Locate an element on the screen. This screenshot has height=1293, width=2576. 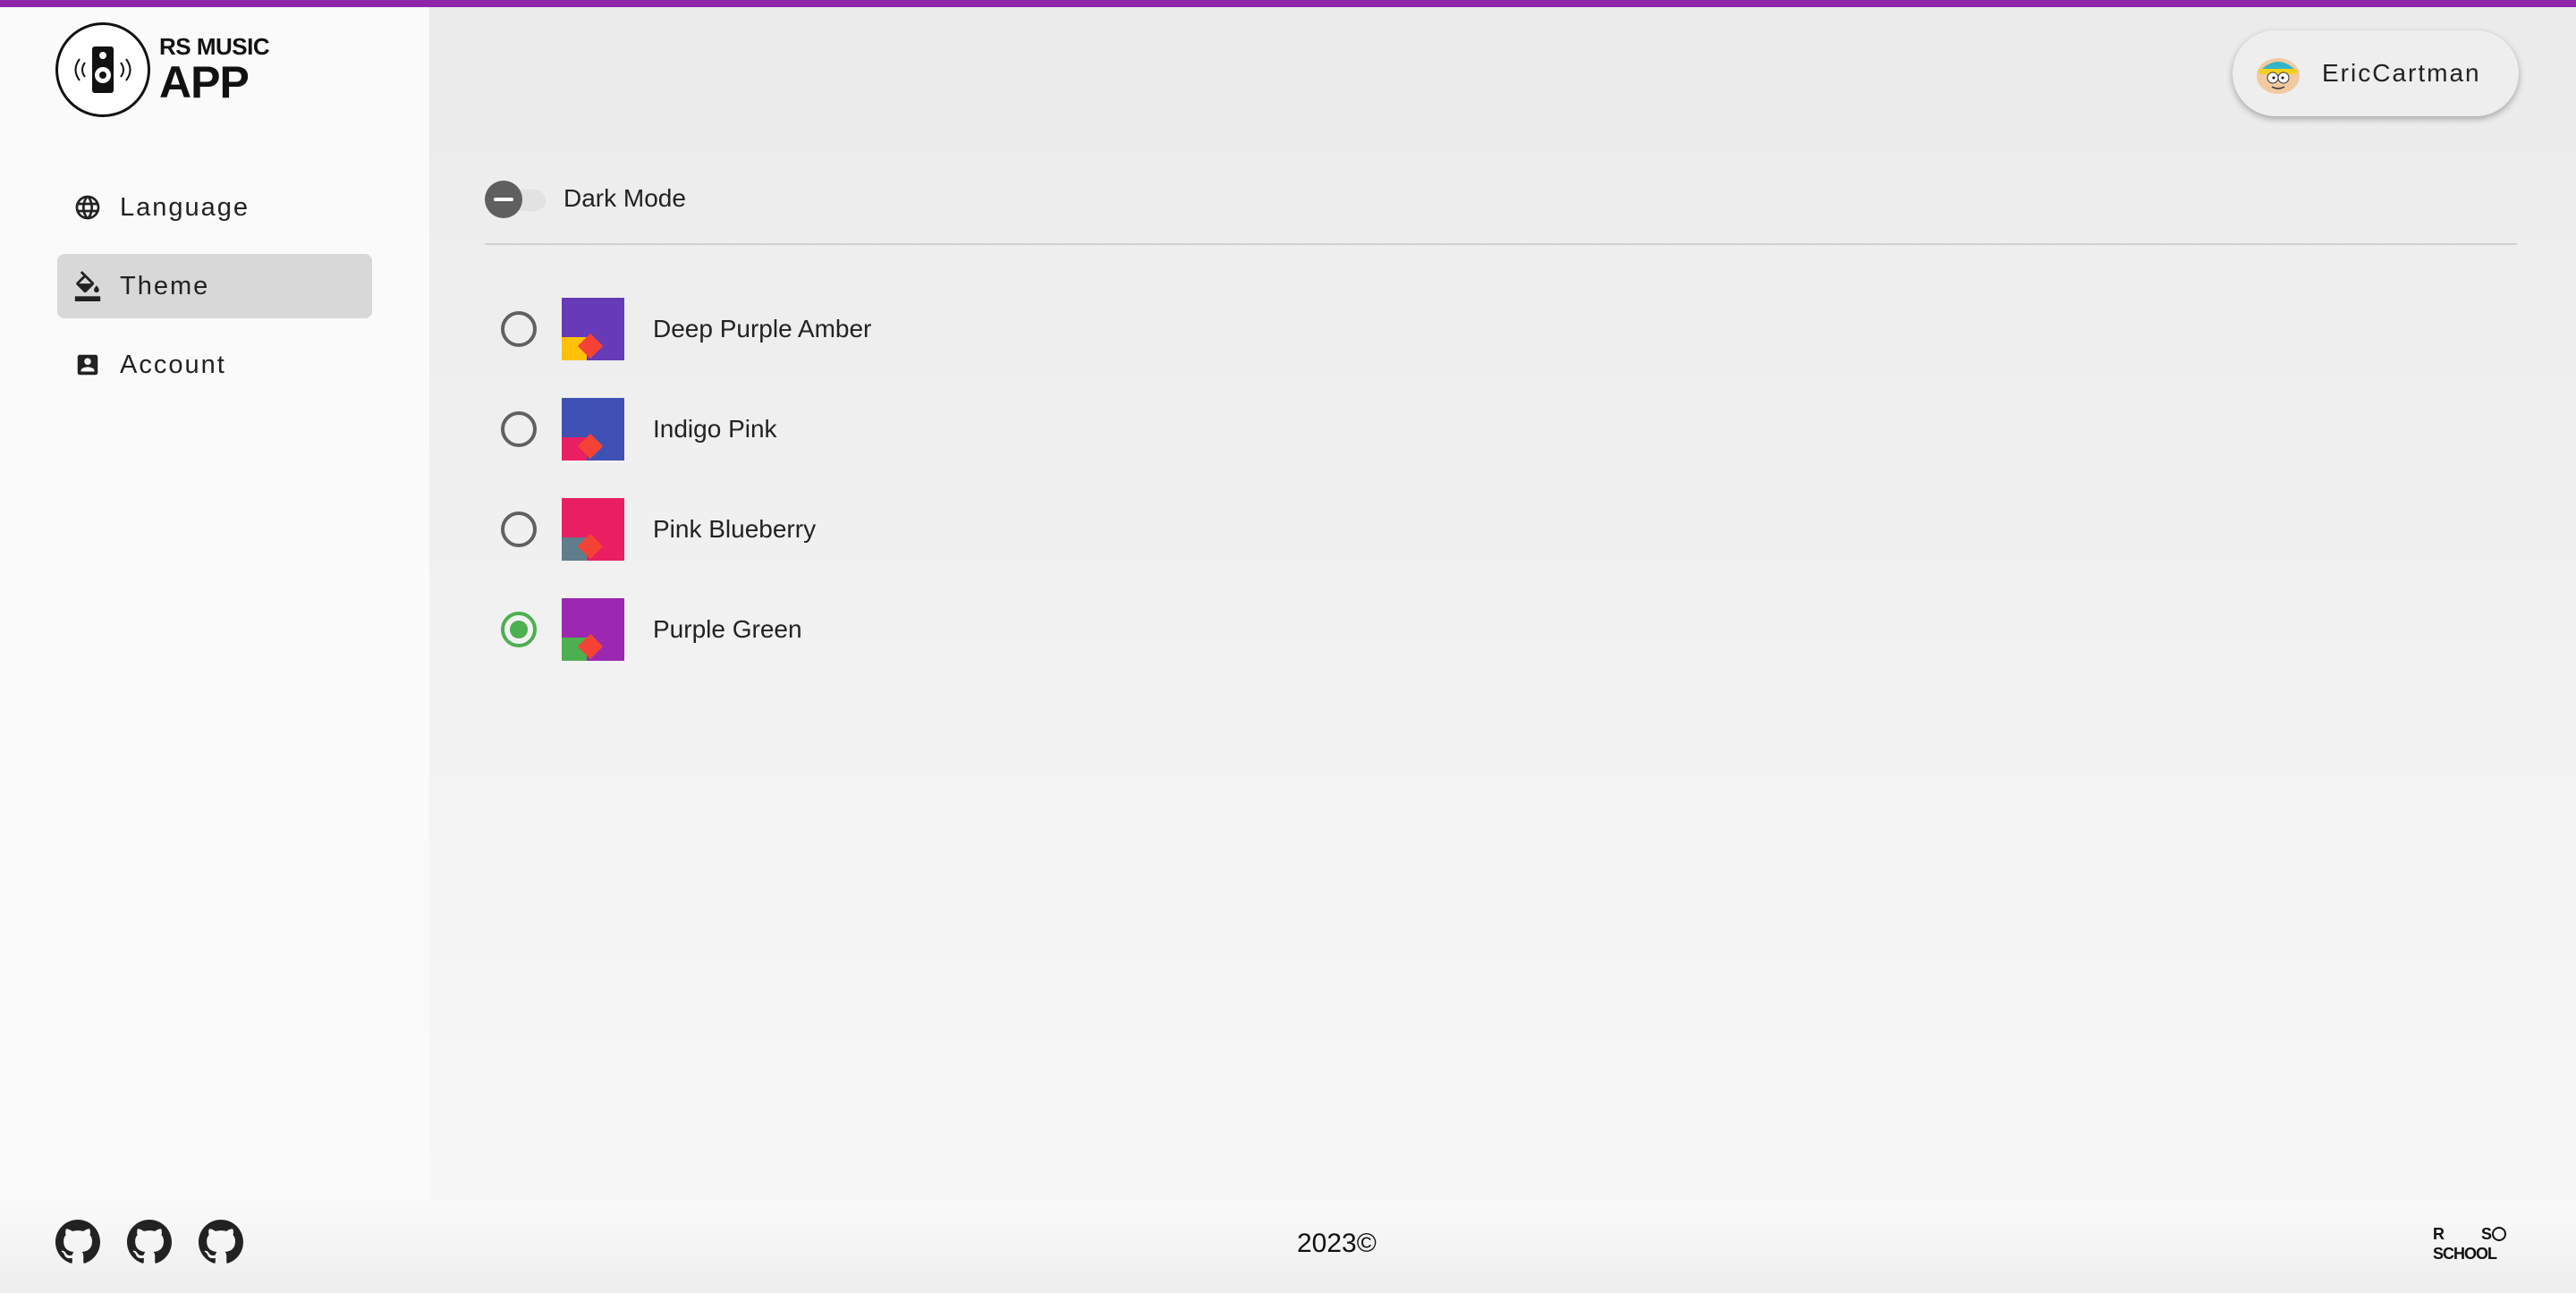
paint-bucket-icon is located at coordinates (88, 286).